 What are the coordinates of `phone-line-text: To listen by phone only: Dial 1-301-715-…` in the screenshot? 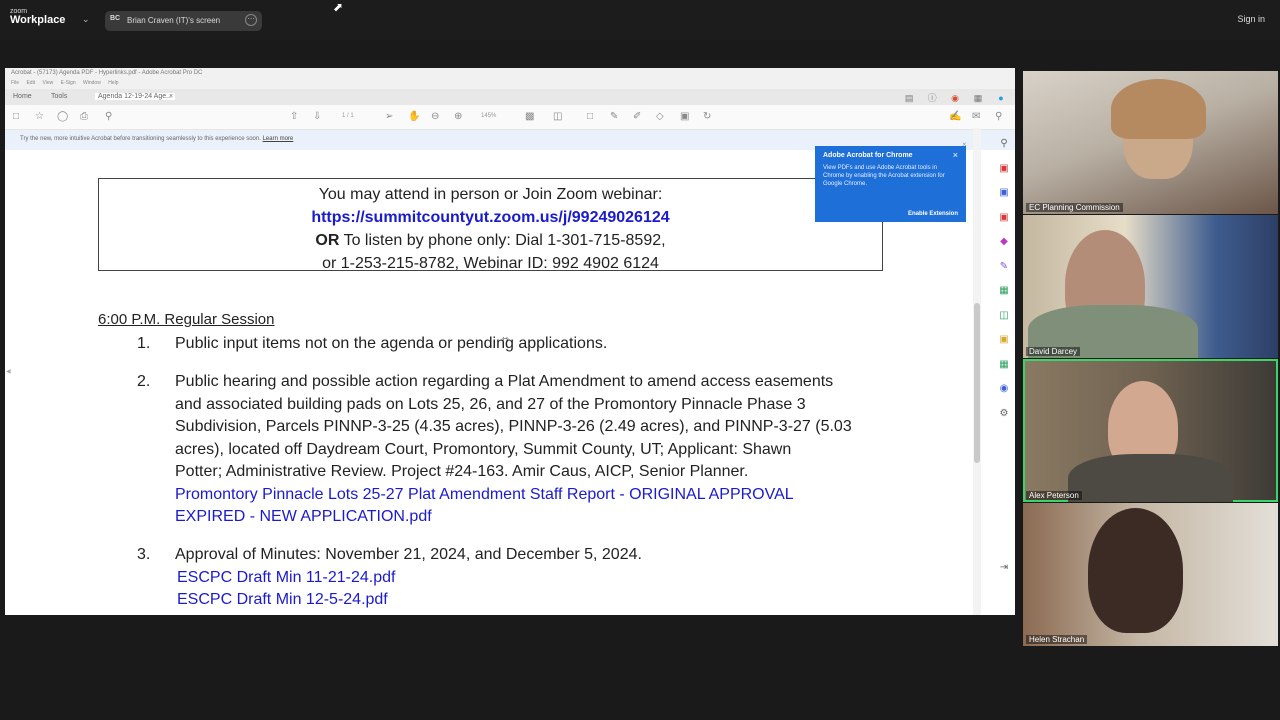 It's located at (504, 240).